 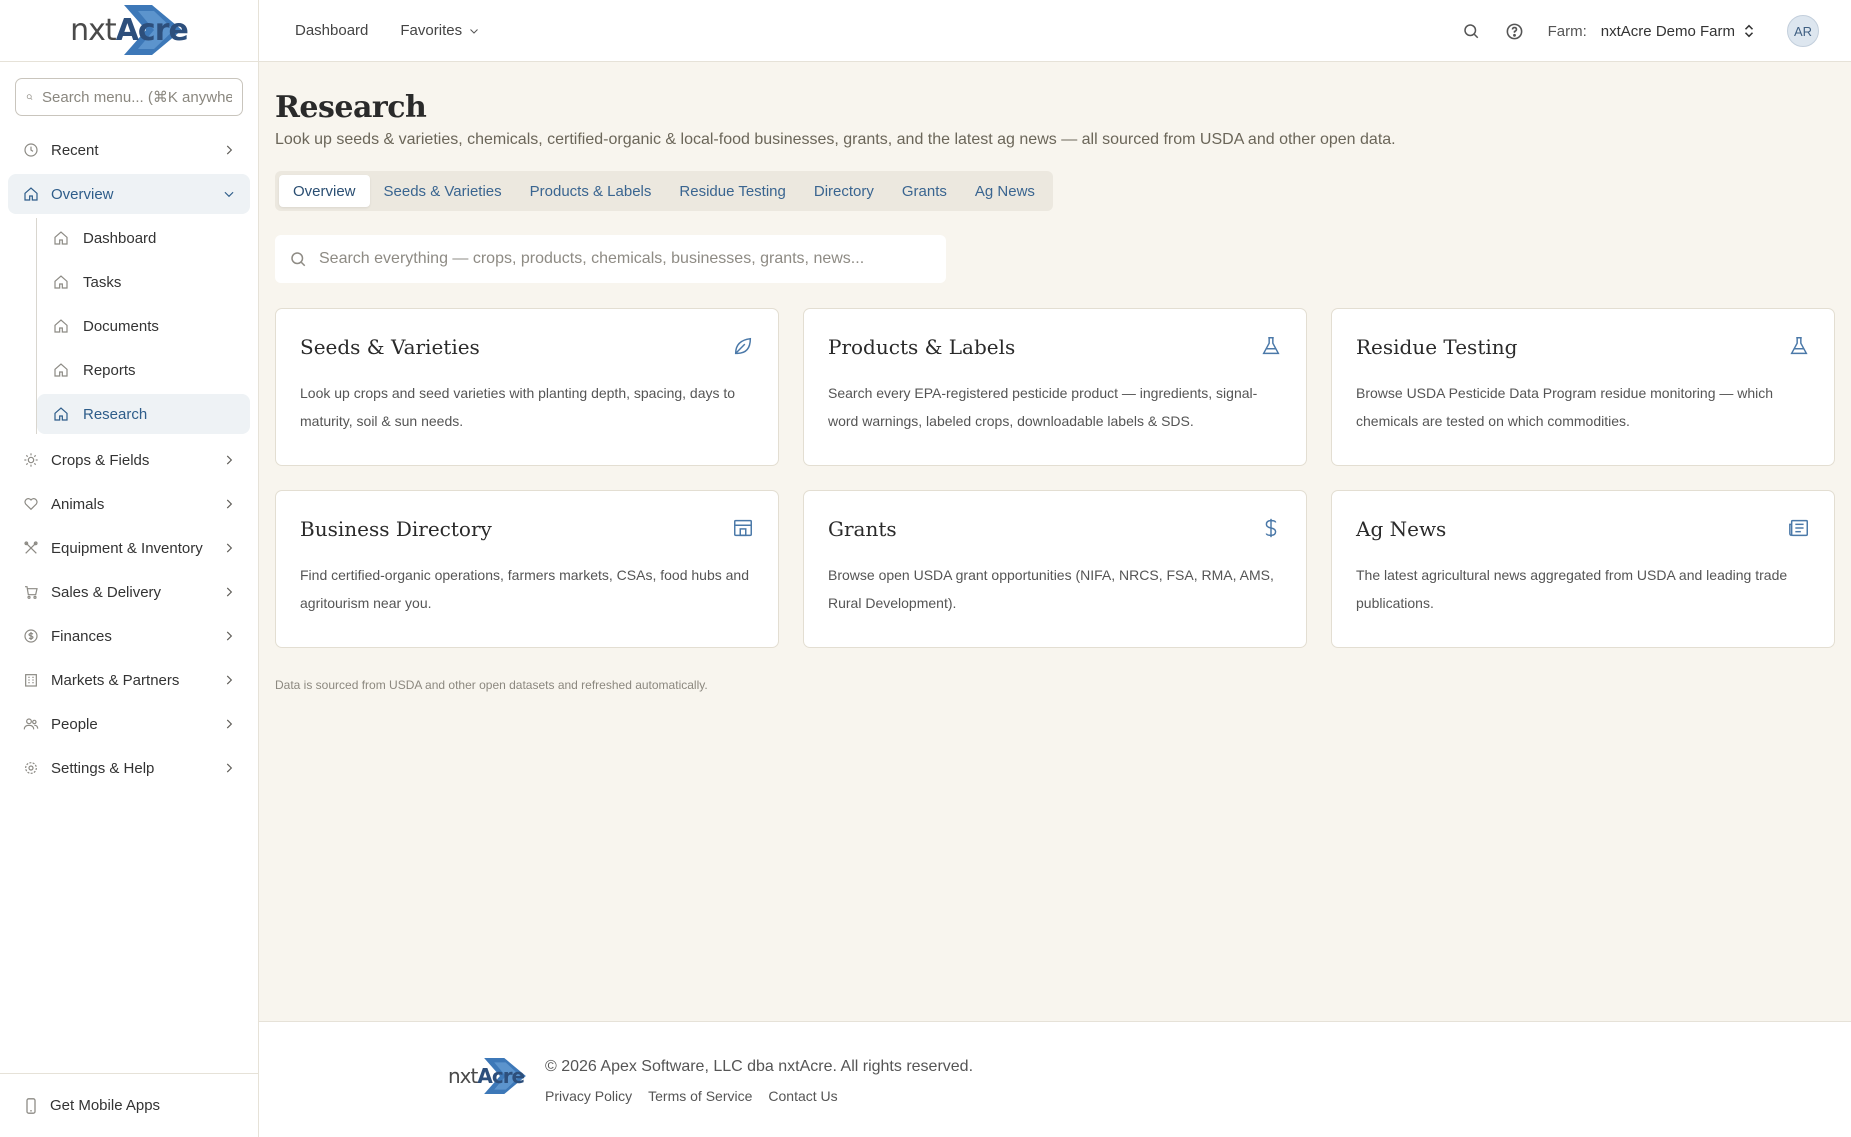 I want to click on sidebar-item-dashboard: Dashboard, so click(x=143, y=238).